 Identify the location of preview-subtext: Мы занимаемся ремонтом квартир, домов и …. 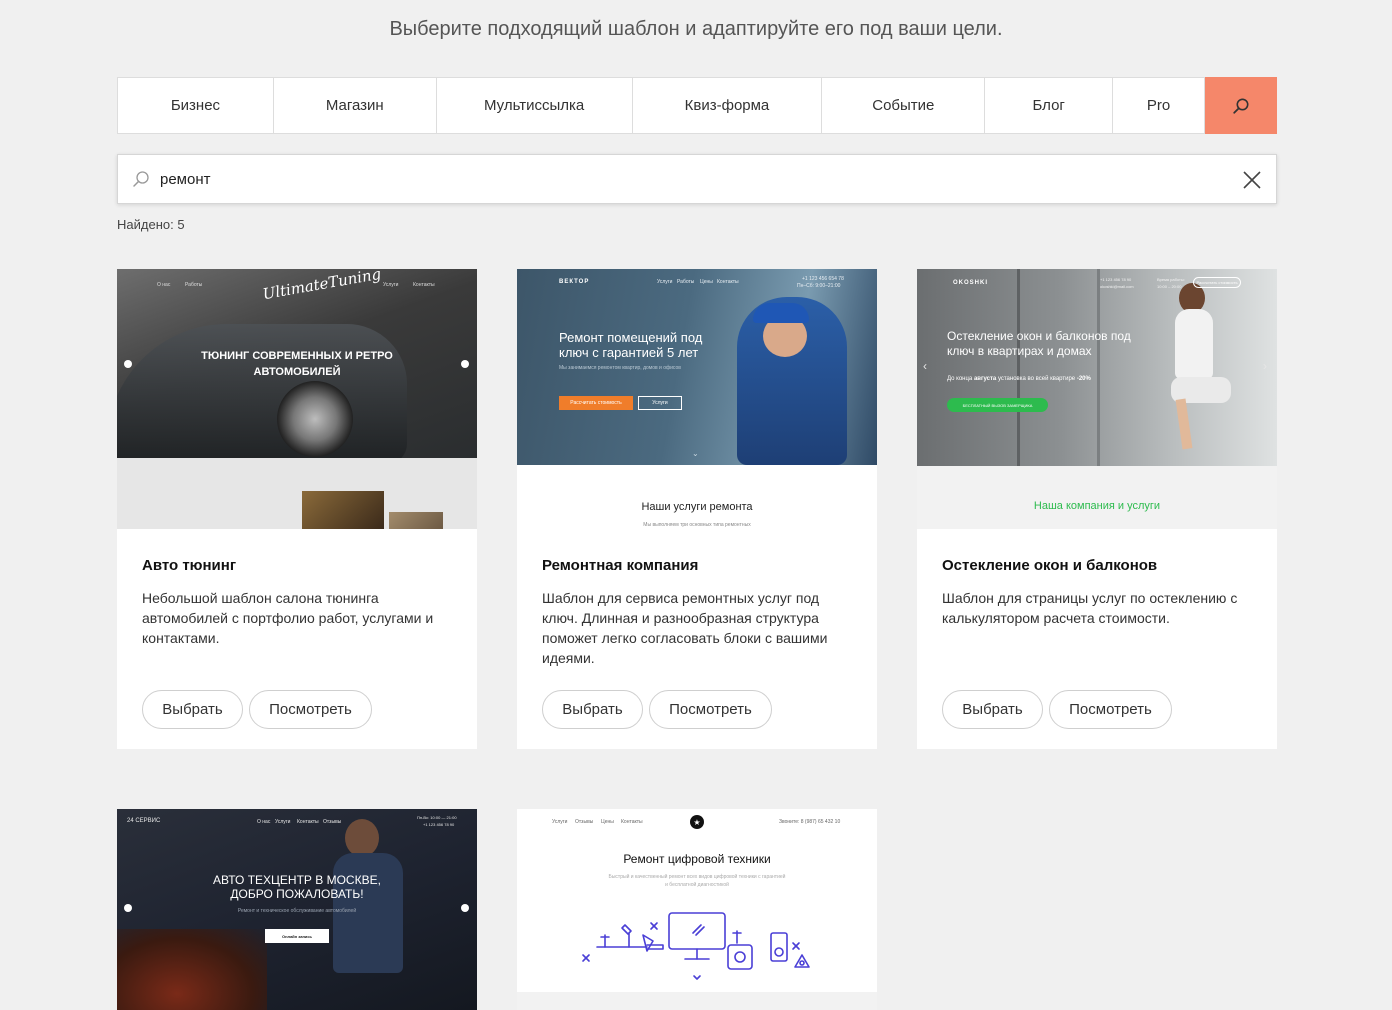
(620, 368).